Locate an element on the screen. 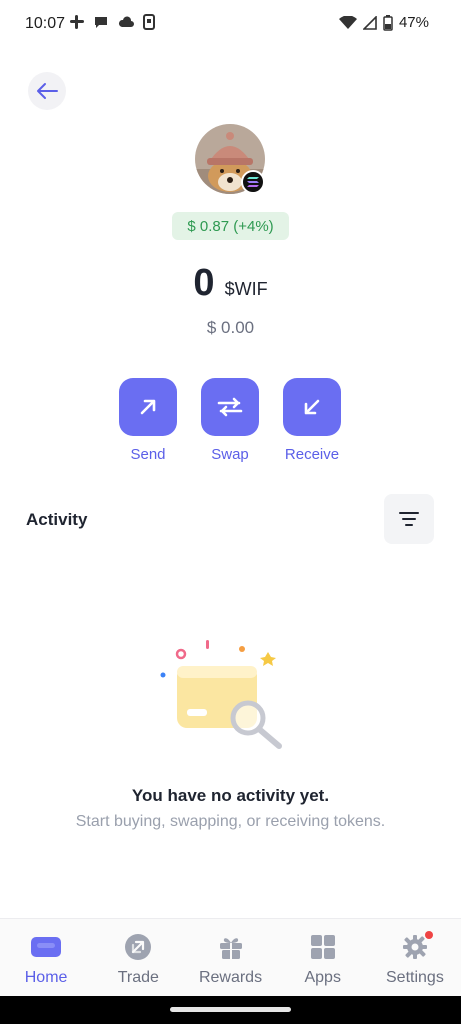 Image resolution: width=461 pixels, height=1024 pixels. nav-apps-label: Apps is located at coordinates (322, 977).